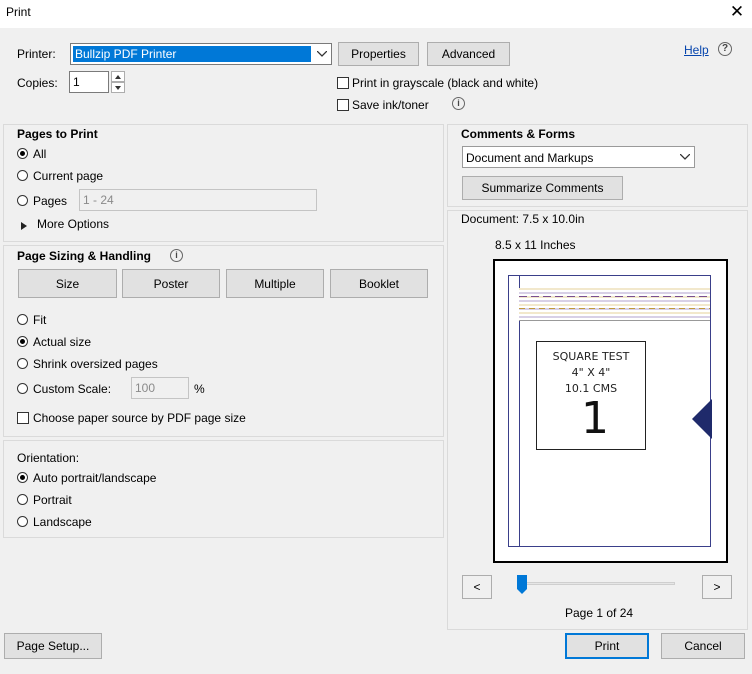  What do you see at coordinates (24, 226) in the screenshot?
I see `triangle-right-icon` at bounding box center [24, 226].